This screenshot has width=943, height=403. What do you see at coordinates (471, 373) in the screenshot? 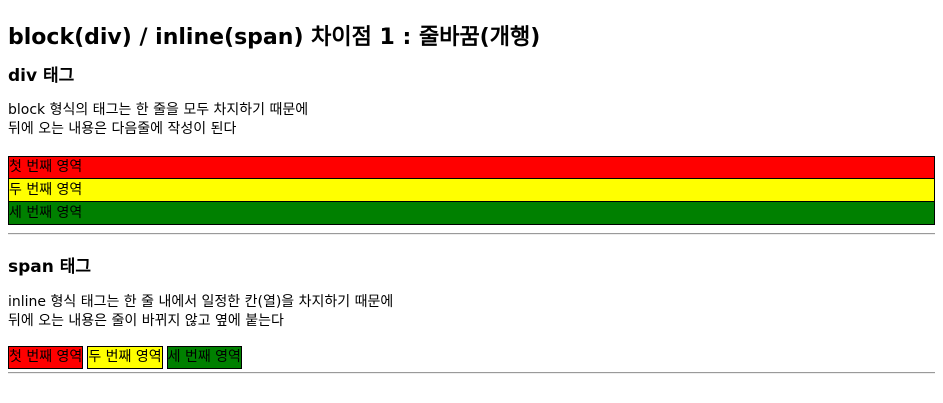
I see `bottom-divider` at bounding box center [471, 373].